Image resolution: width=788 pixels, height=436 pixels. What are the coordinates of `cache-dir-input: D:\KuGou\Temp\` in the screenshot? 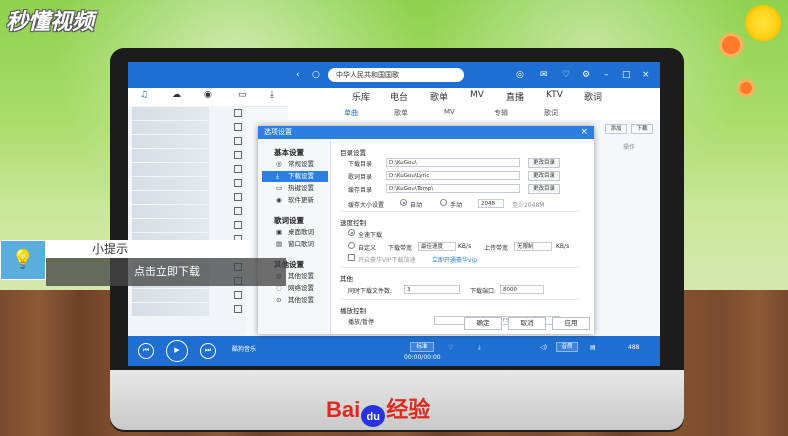 It's located at (453, 188).